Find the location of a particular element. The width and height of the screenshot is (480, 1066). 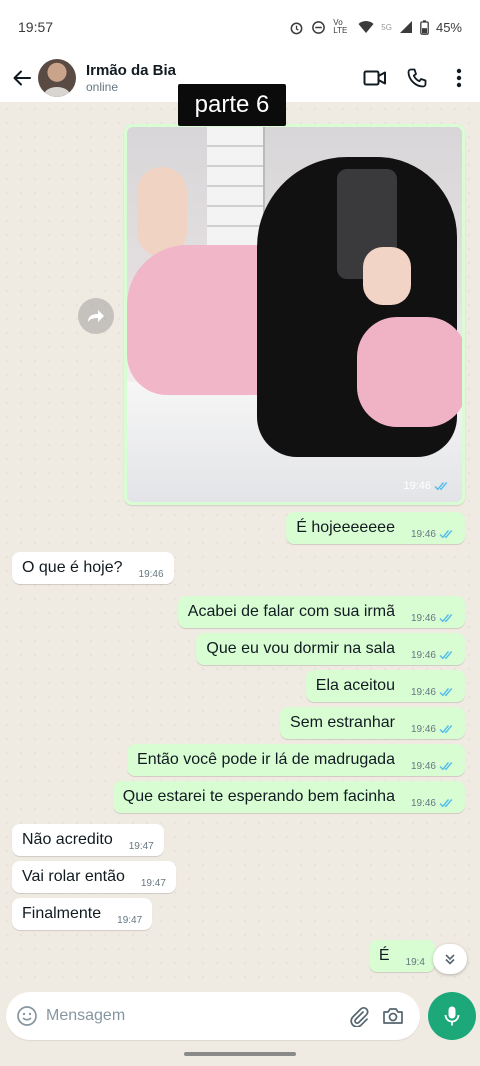

forward-button is located at coordinates (96, 316).